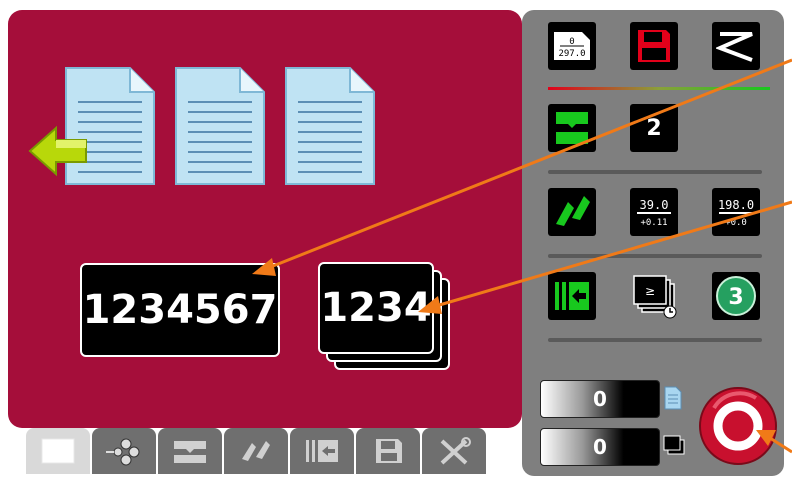 The width and height of the screenshot is (792, 483). What do you see at coordinates (659, 88) in the screenshot?
I see `progress-gradient` at bounding box center [659, 88].